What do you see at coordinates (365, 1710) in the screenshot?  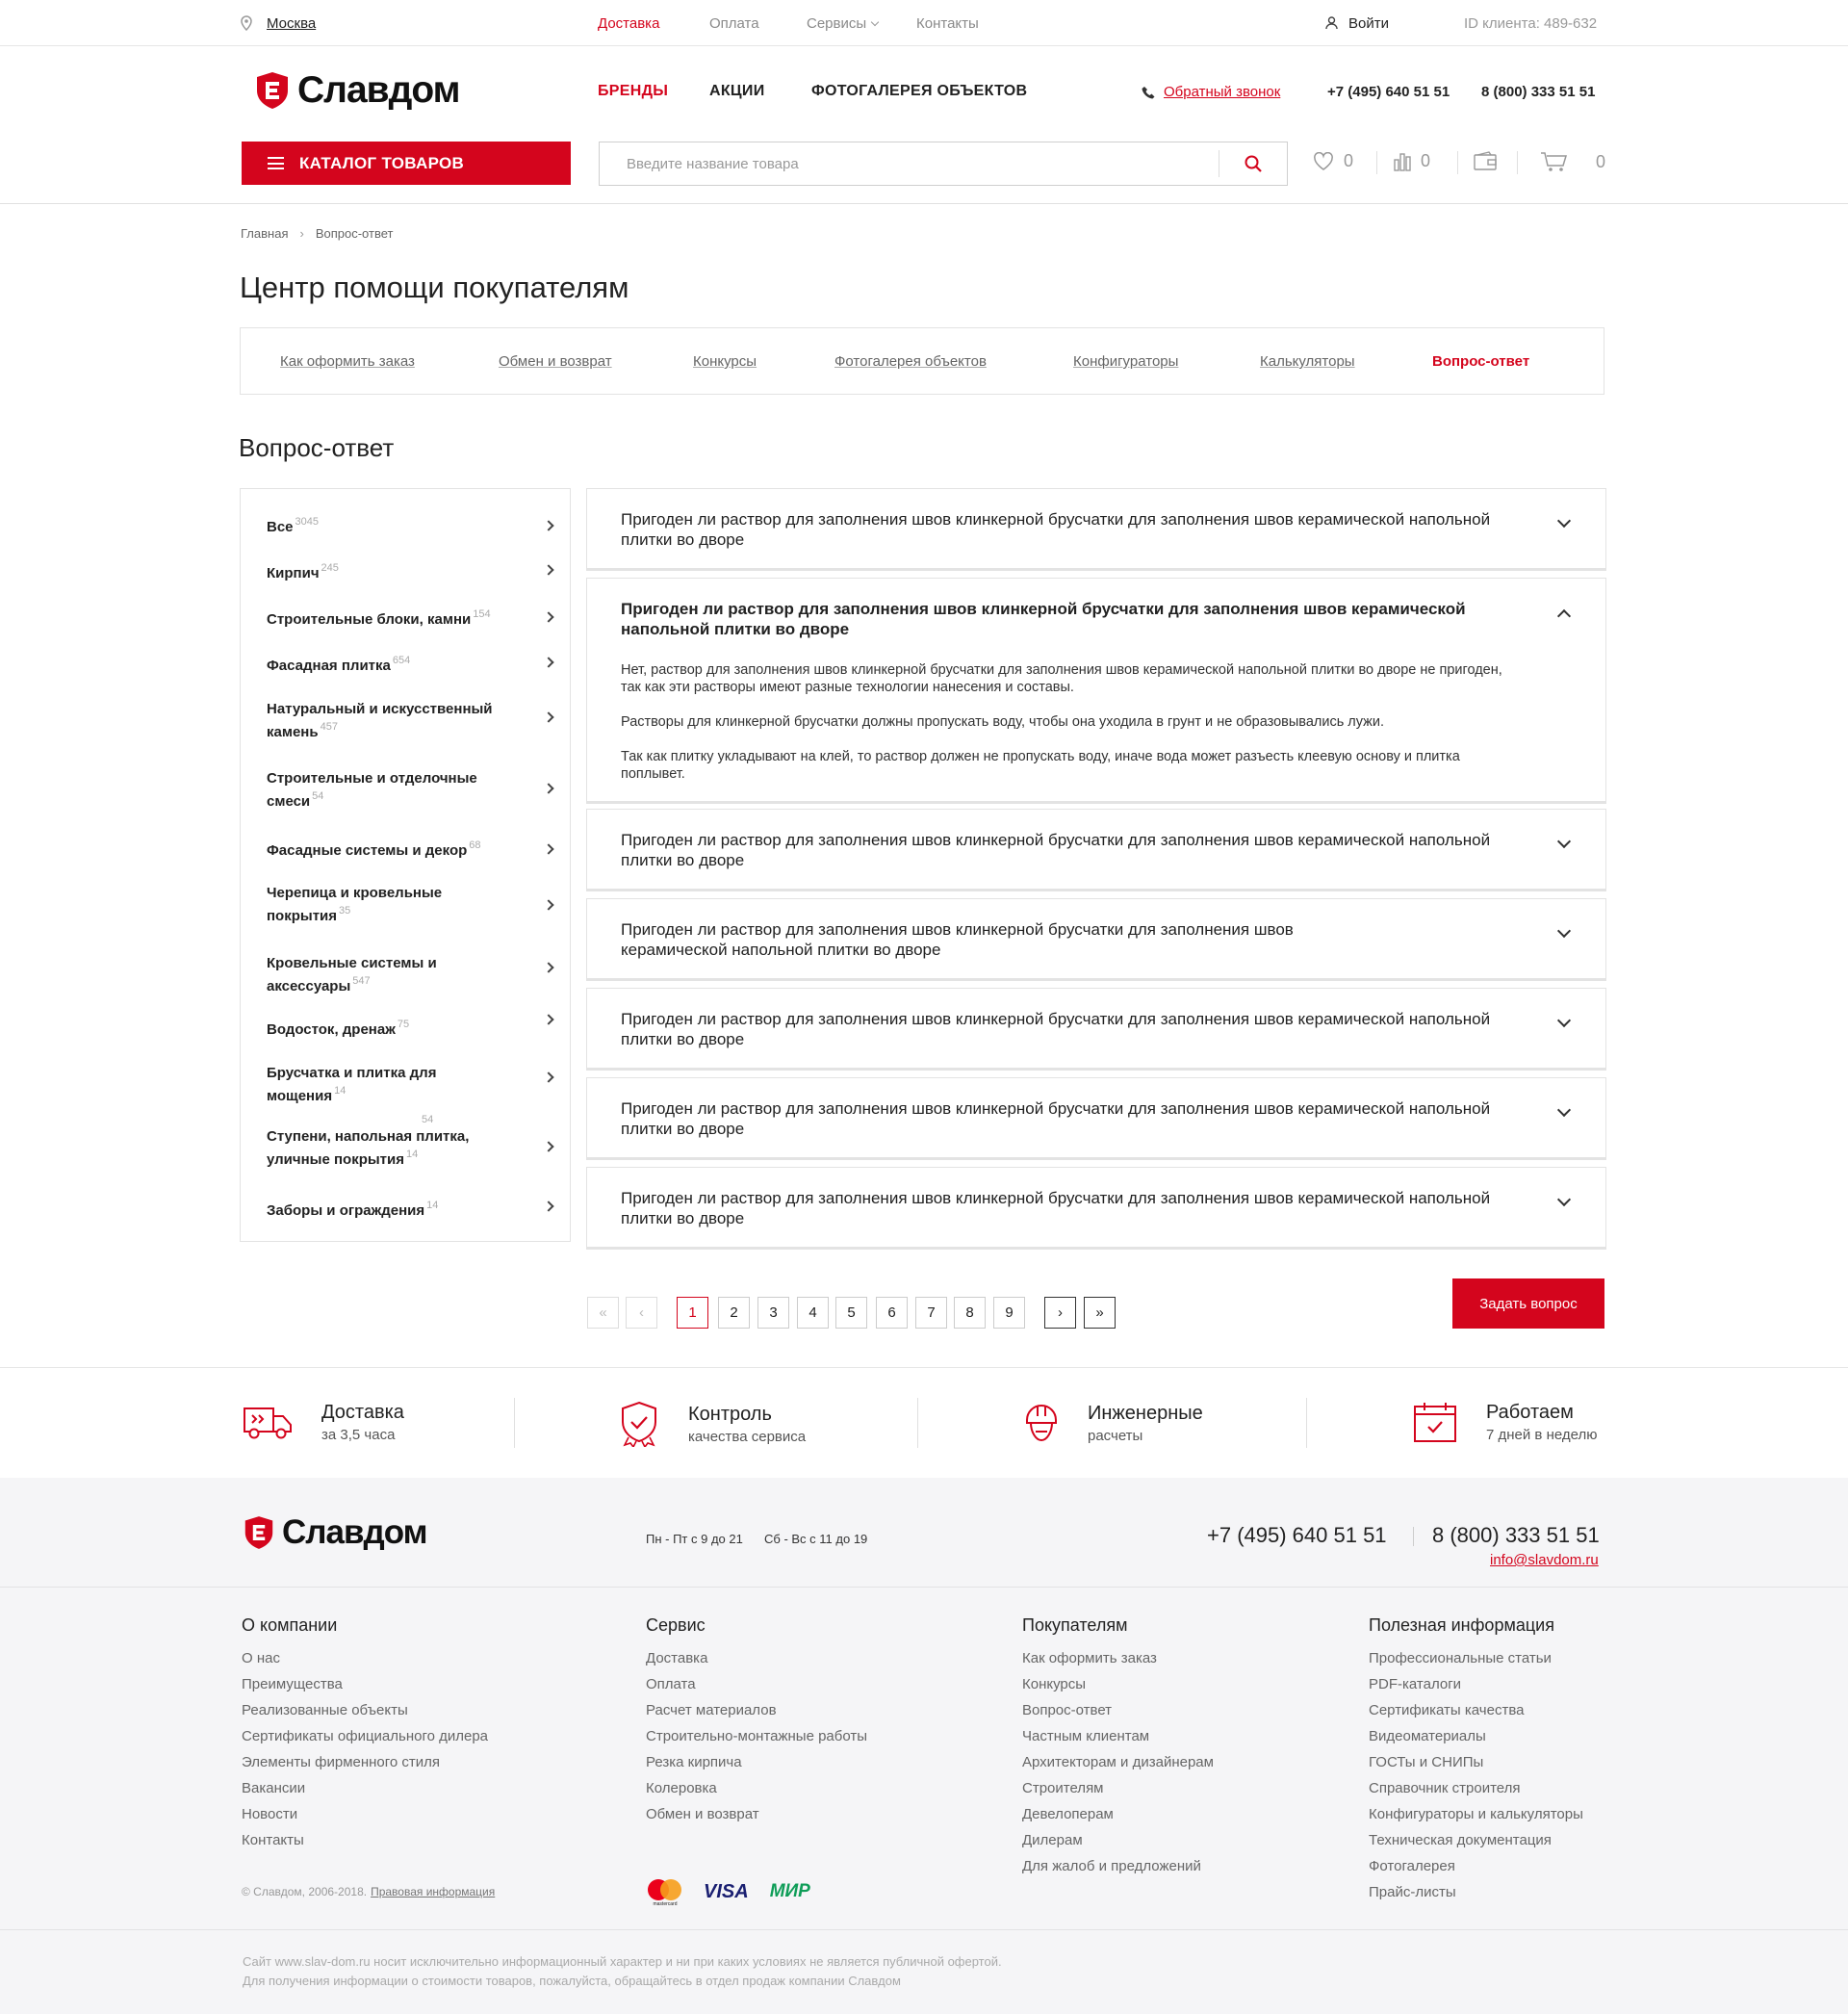 I see `footer-link: Реализованные объекты` at bounding box center [365, 1710].